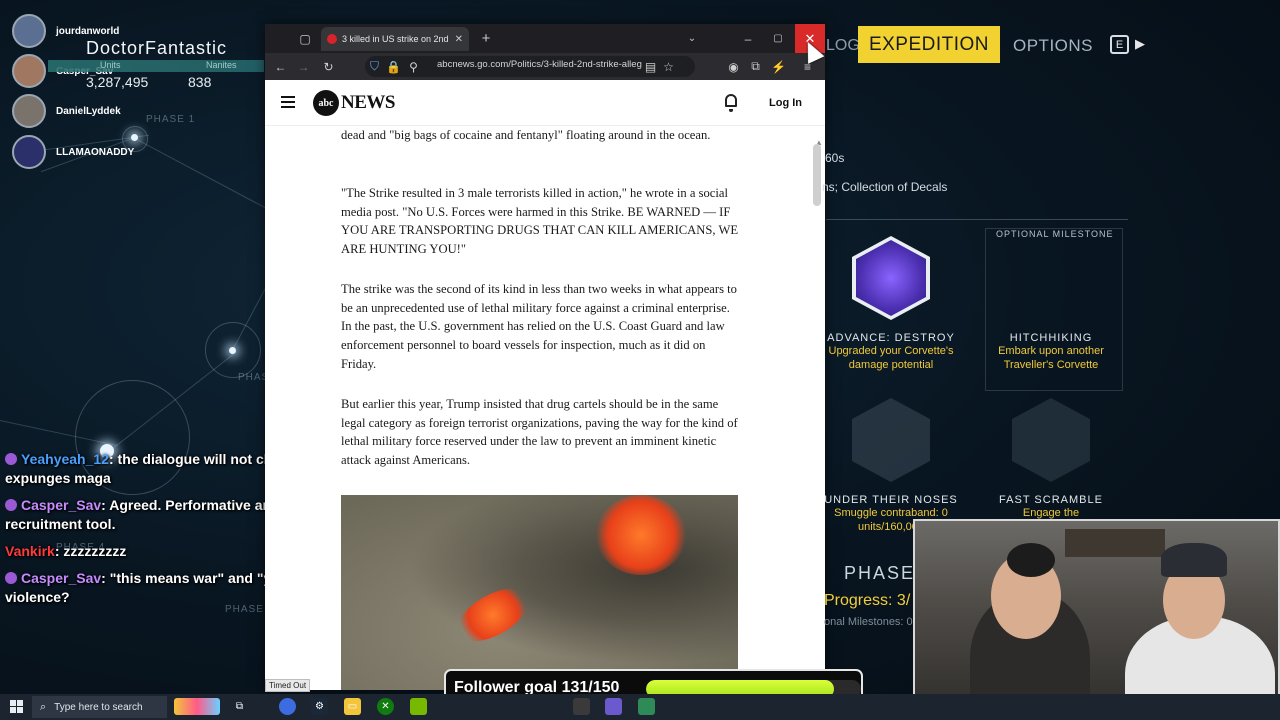 This screenshot has height=720, width=1280. Describe the element at coordinates (95, 152) in the screenshot. I see `viewer-name: LLAMAONADDY` at that location.